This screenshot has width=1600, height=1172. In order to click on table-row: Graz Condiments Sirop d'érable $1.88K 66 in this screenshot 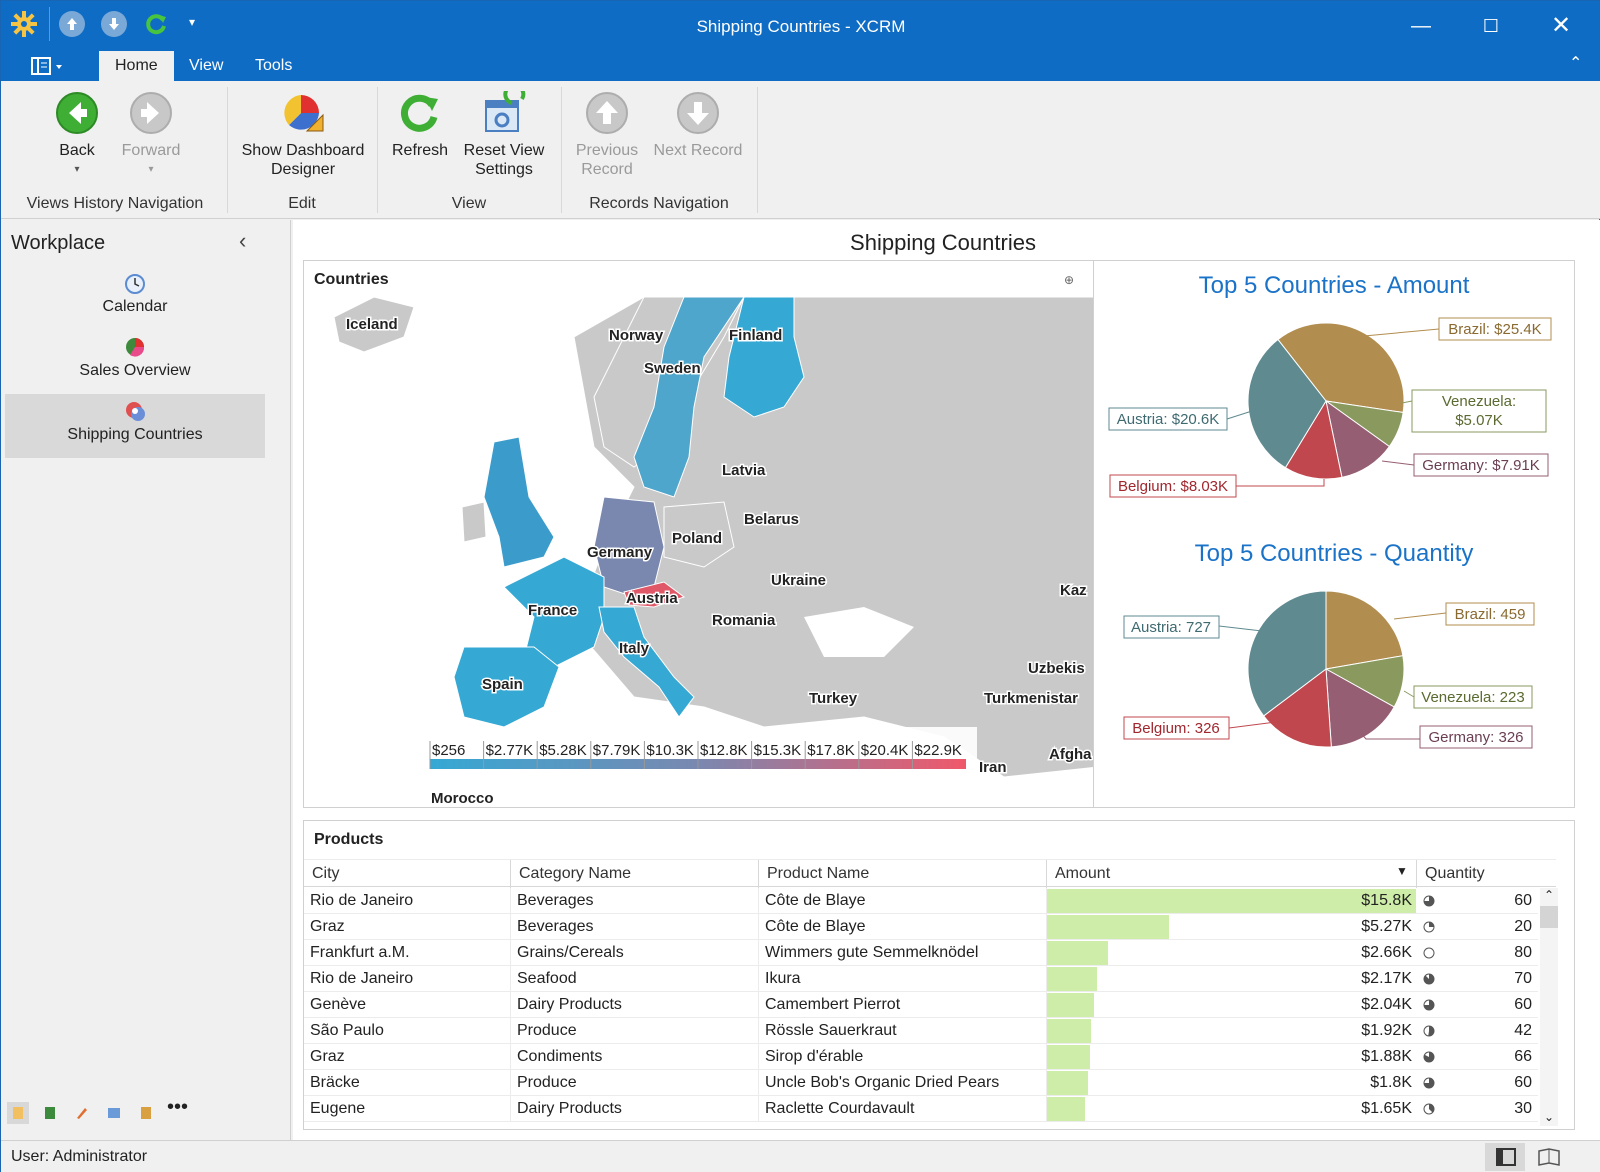, I will do `click(921, 1057)`.